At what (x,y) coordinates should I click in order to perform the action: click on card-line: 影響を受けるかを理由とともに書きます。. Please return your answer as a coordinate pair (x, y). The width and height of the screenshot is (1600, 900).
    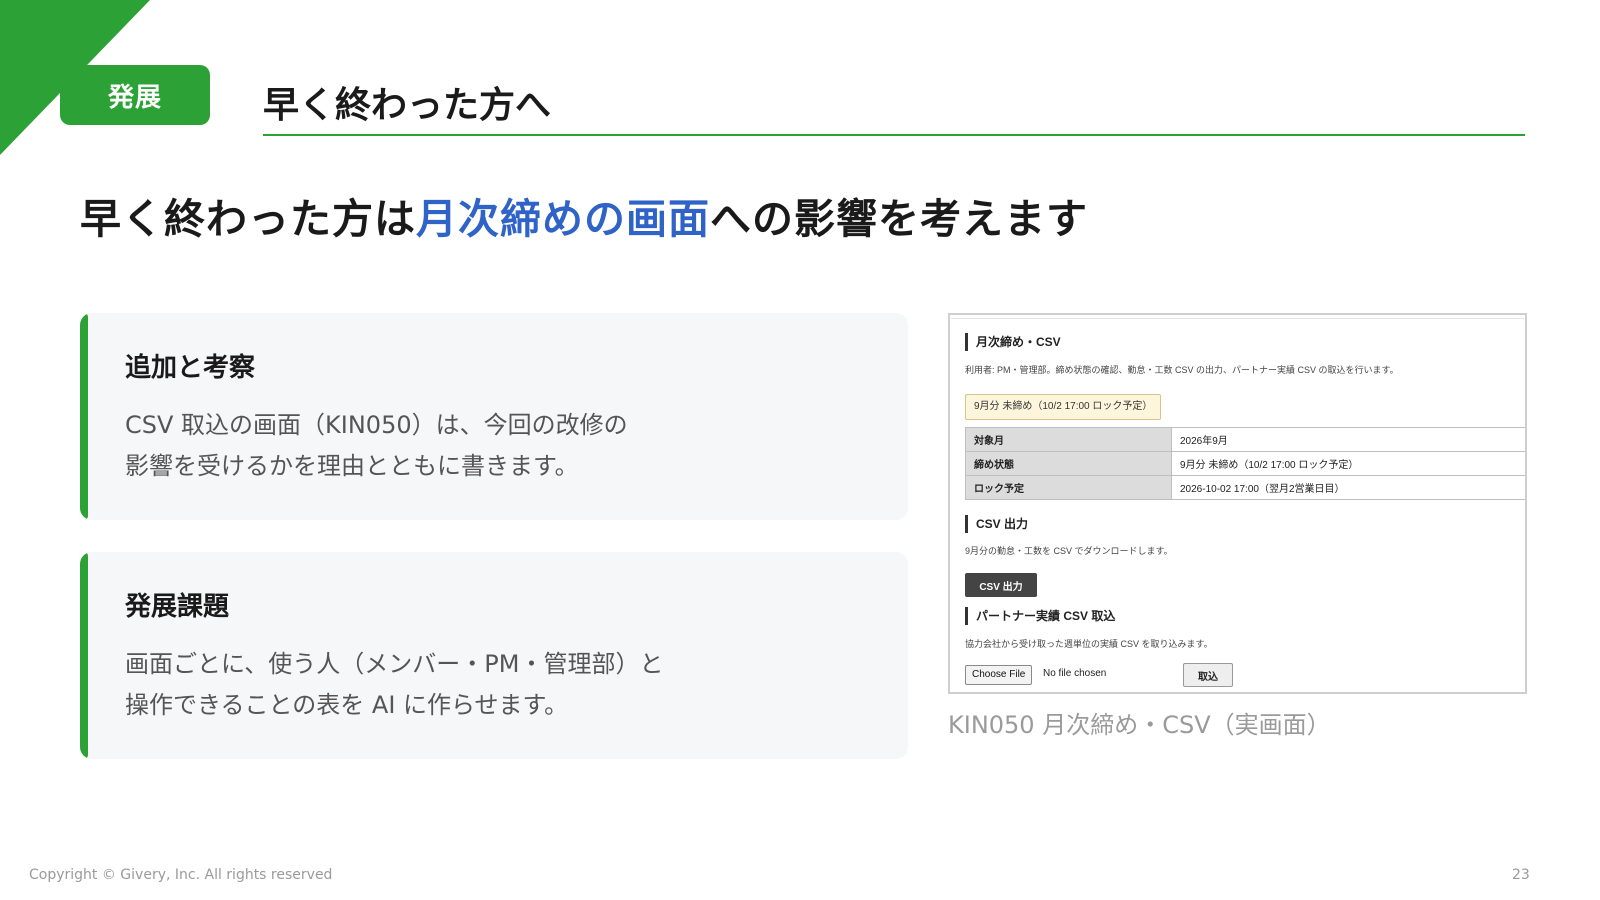
    Looking at the image, I should click on (352, 466).